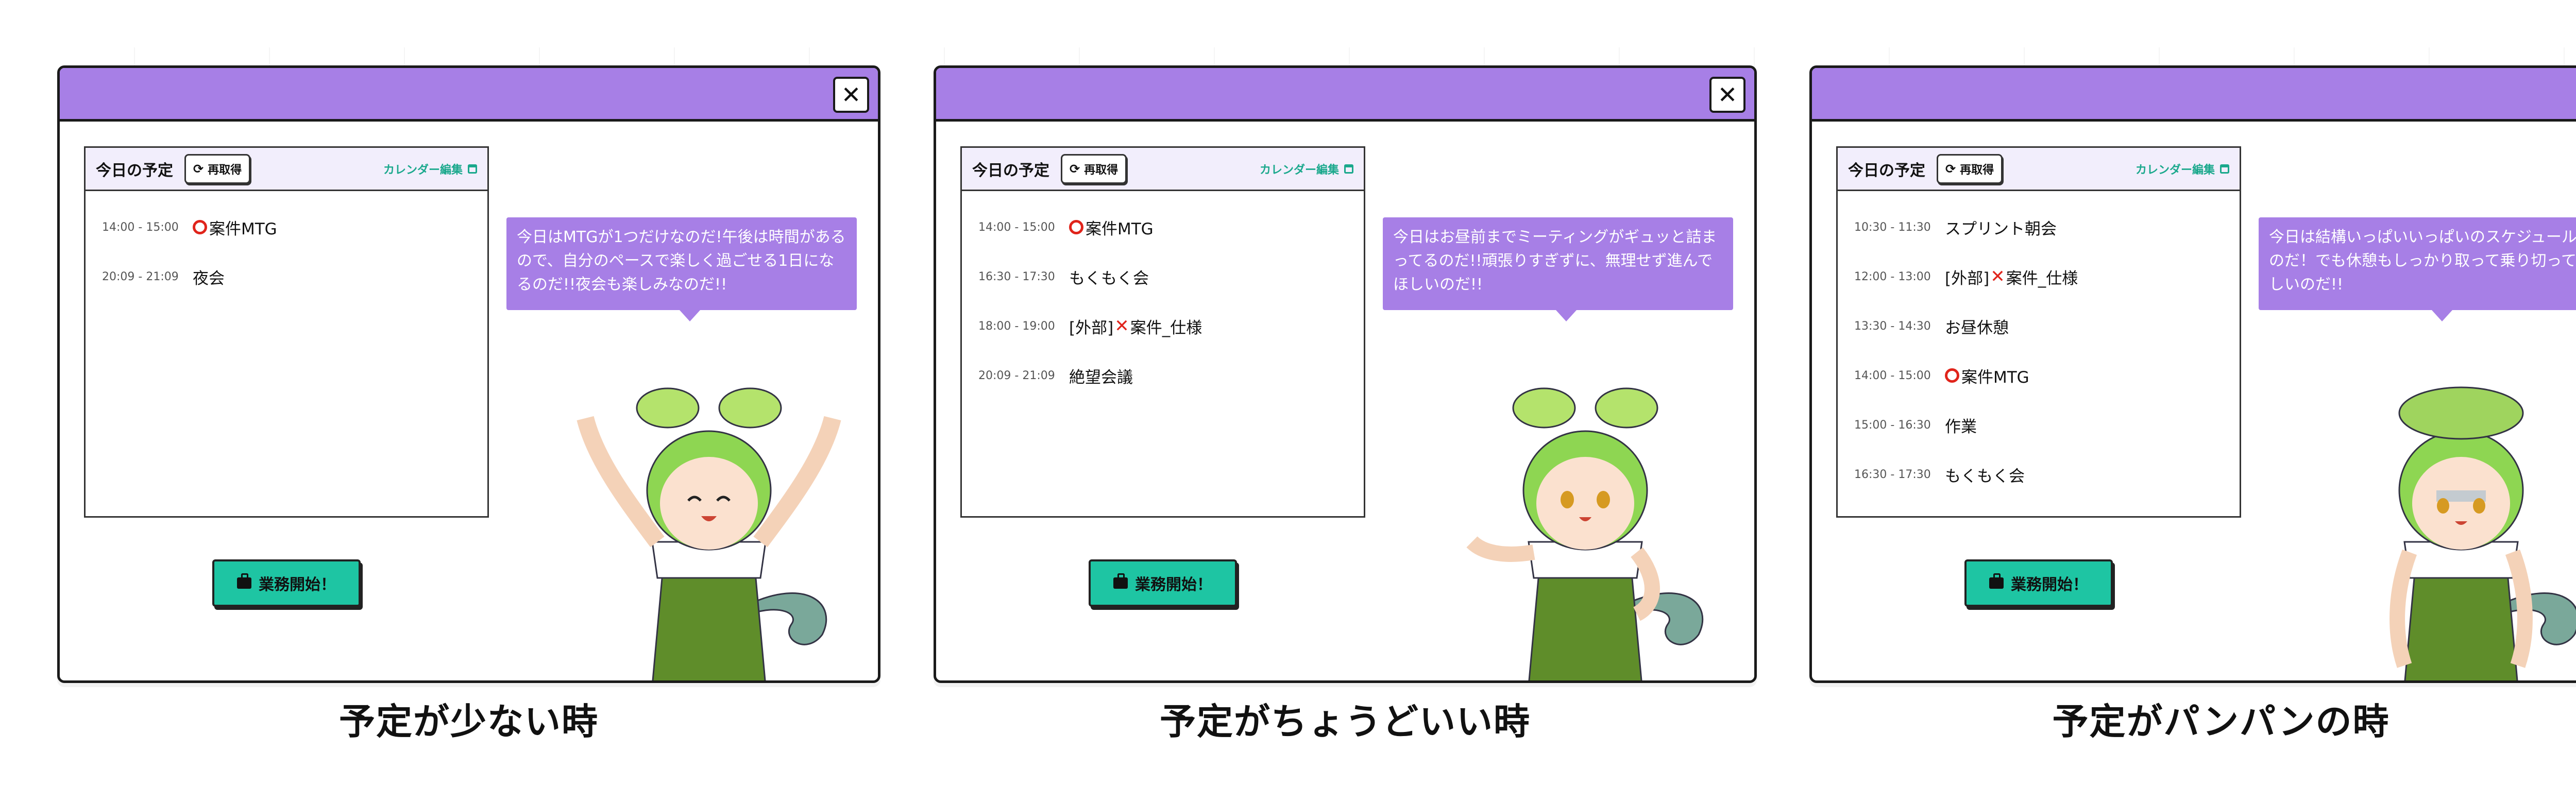 Image resolution: width=2576 pixels, height=802 pixels. What do you see at coordinates (2221, 722) in the screenshot?
I see `caption: 予定がパンパンの時` at bounding box center [2221, 722].